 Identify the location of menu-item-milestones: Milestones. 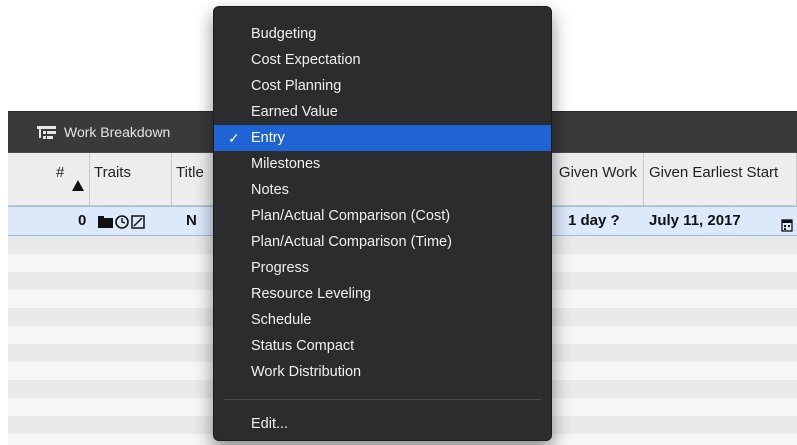
(382, 164).